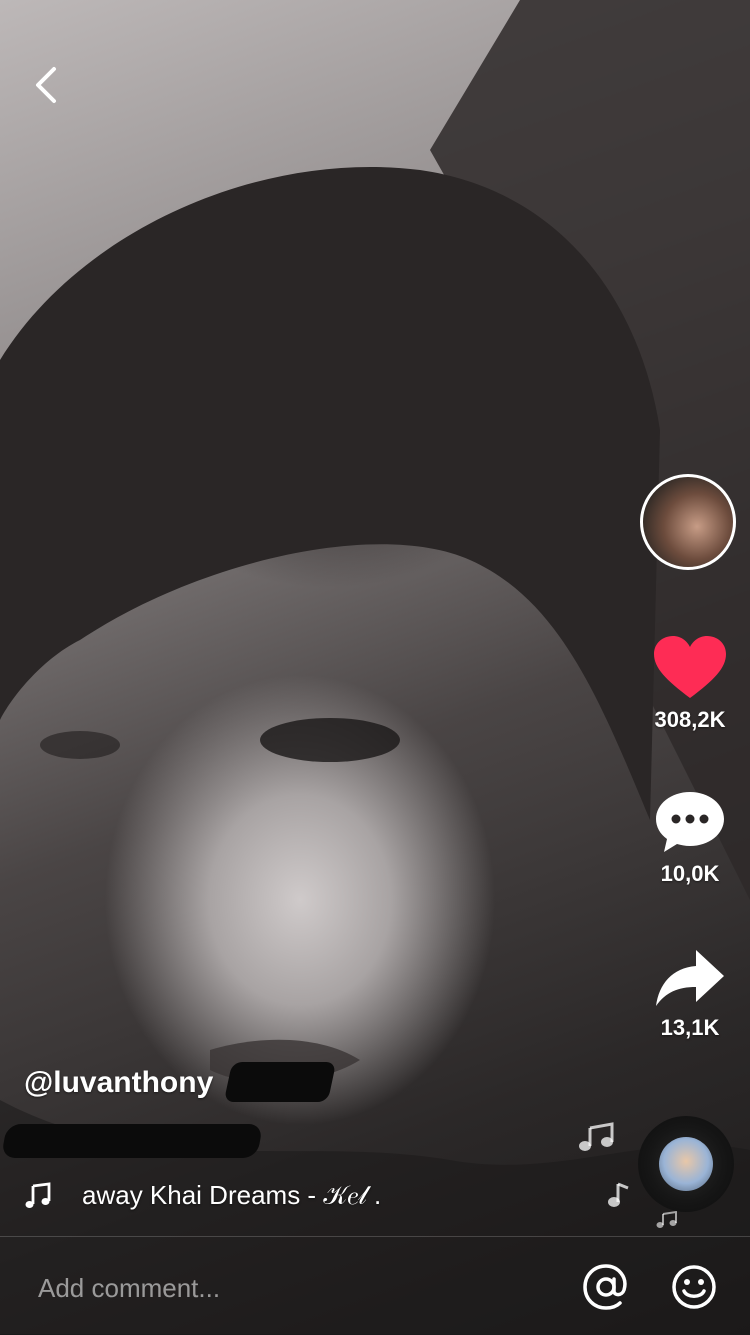  I want to click on creator-username: @luvanthony, so click(118, 1083).